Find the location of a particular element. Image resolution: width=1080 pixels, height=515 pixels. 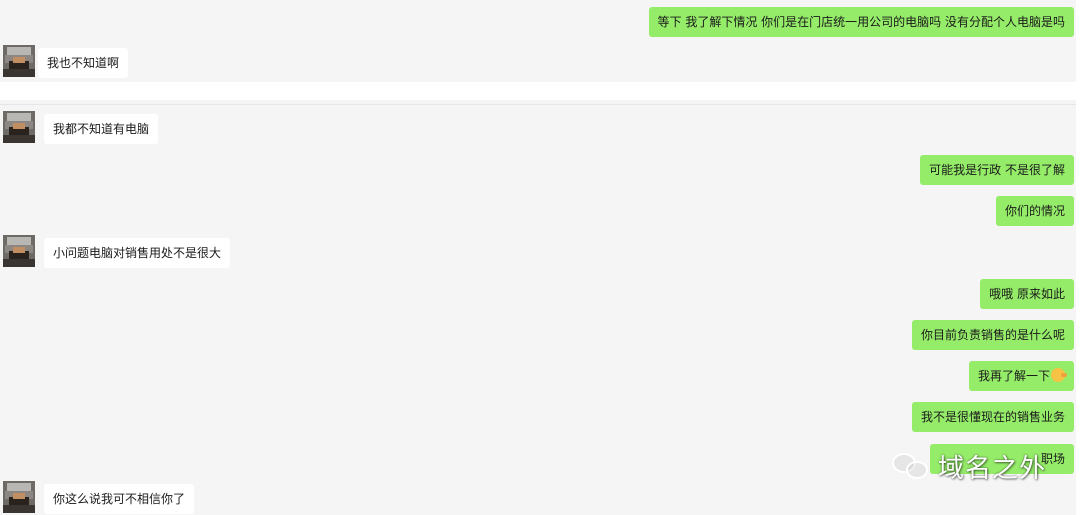

my-message-bubble: 可能我是行政 不是很了解 is located at coordinates (997, 170).